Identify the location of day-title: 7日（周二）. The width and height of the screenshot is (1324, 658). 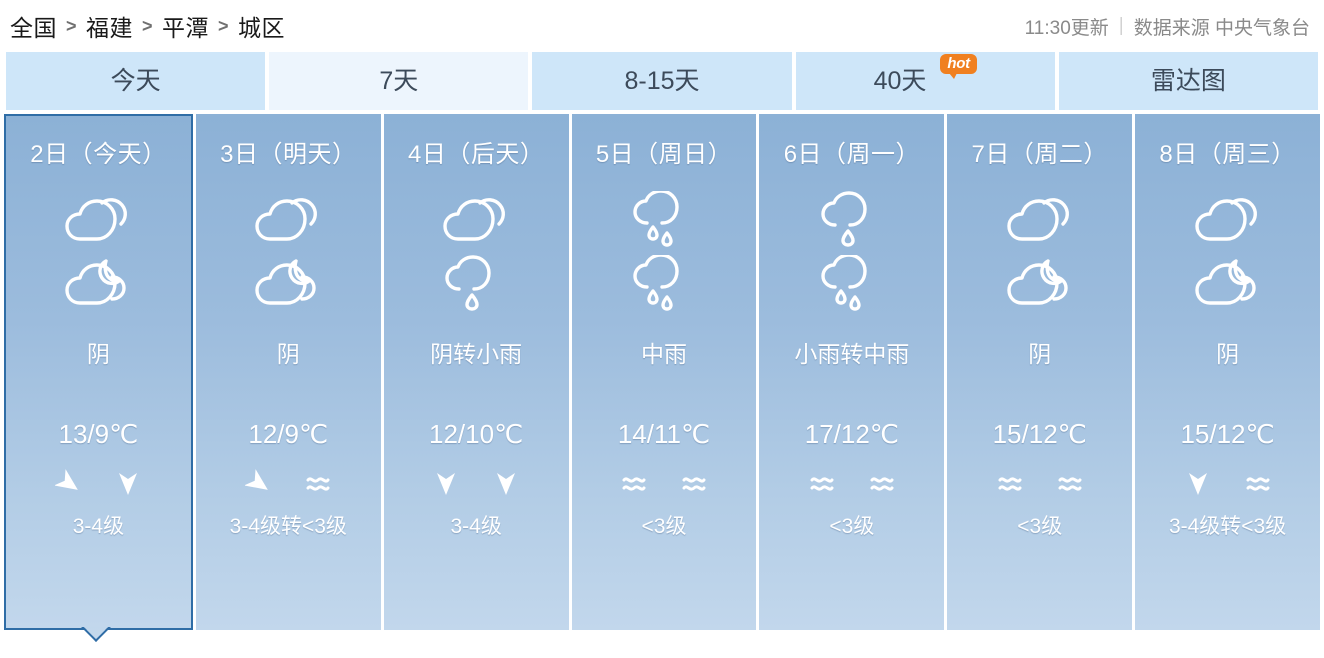
(1039, 154).